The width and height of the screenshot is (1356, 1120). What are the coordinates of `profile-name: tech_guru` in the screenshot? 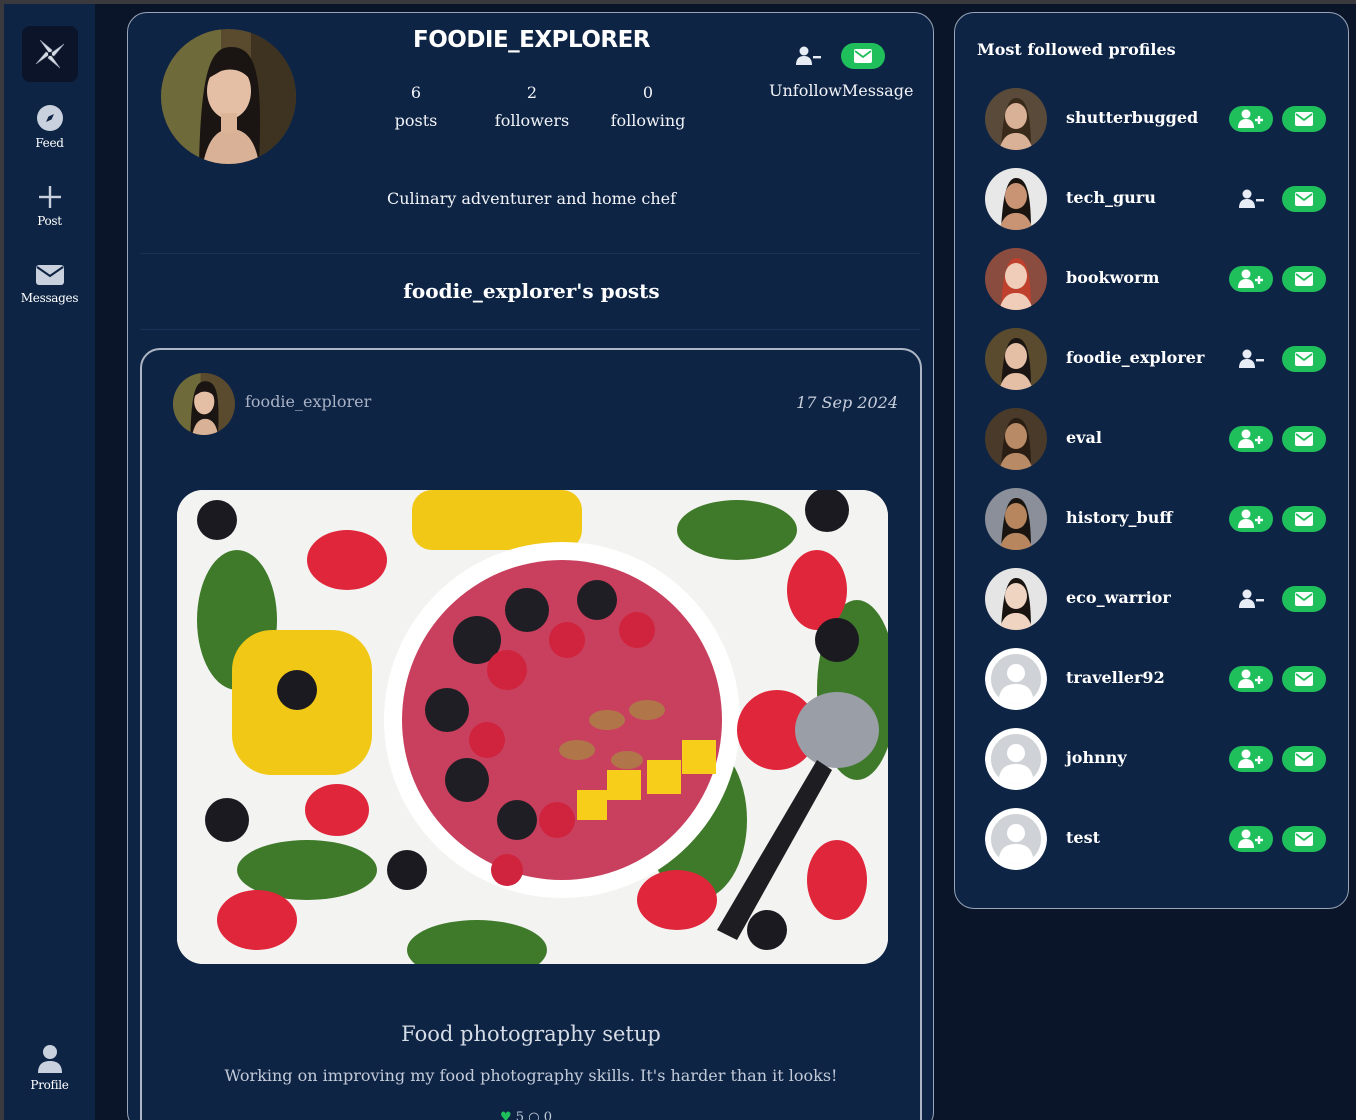 It's located at (1111, 197).